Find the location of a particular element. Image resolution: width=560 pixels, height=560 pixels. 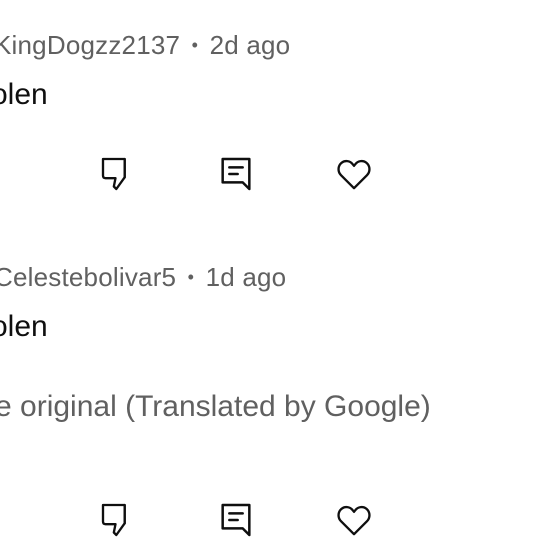

translation-toggle: e original (Translated by Google) is located at coordinates (215, 407).